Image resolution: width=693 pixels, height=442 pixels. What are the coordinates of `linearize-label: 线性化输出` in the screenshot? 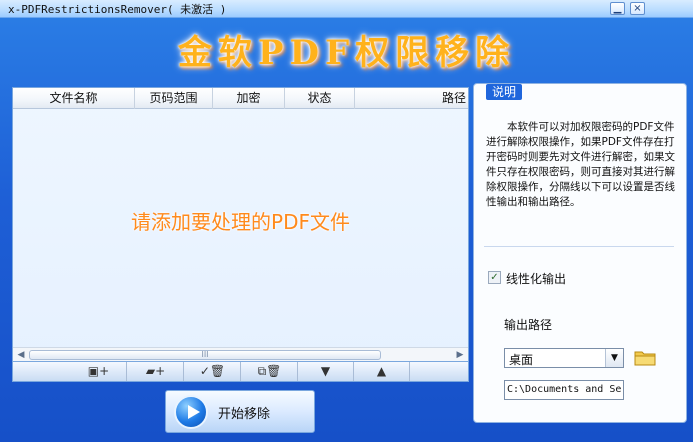 It's located at (536, 278).